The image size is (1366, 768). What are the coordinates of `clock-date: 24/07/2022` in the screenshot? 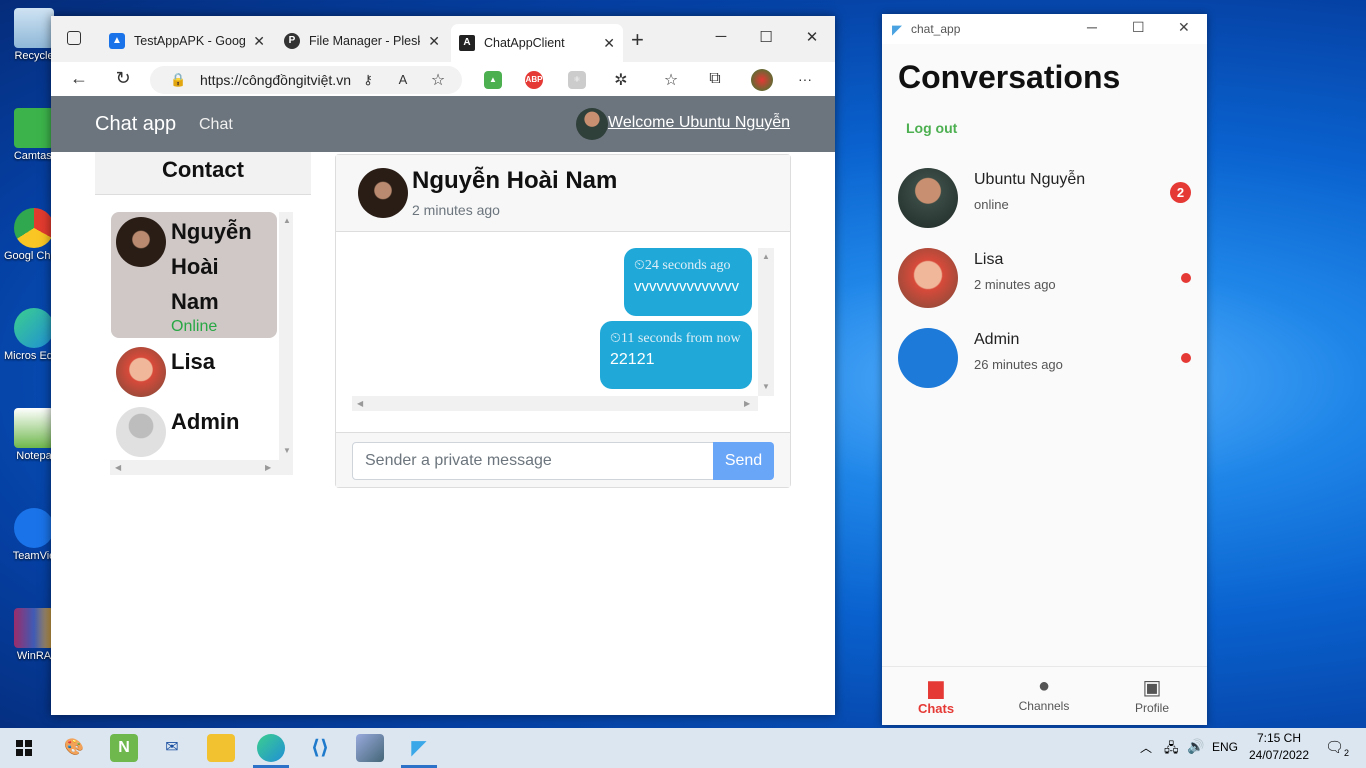 It's located at (1279, 755).